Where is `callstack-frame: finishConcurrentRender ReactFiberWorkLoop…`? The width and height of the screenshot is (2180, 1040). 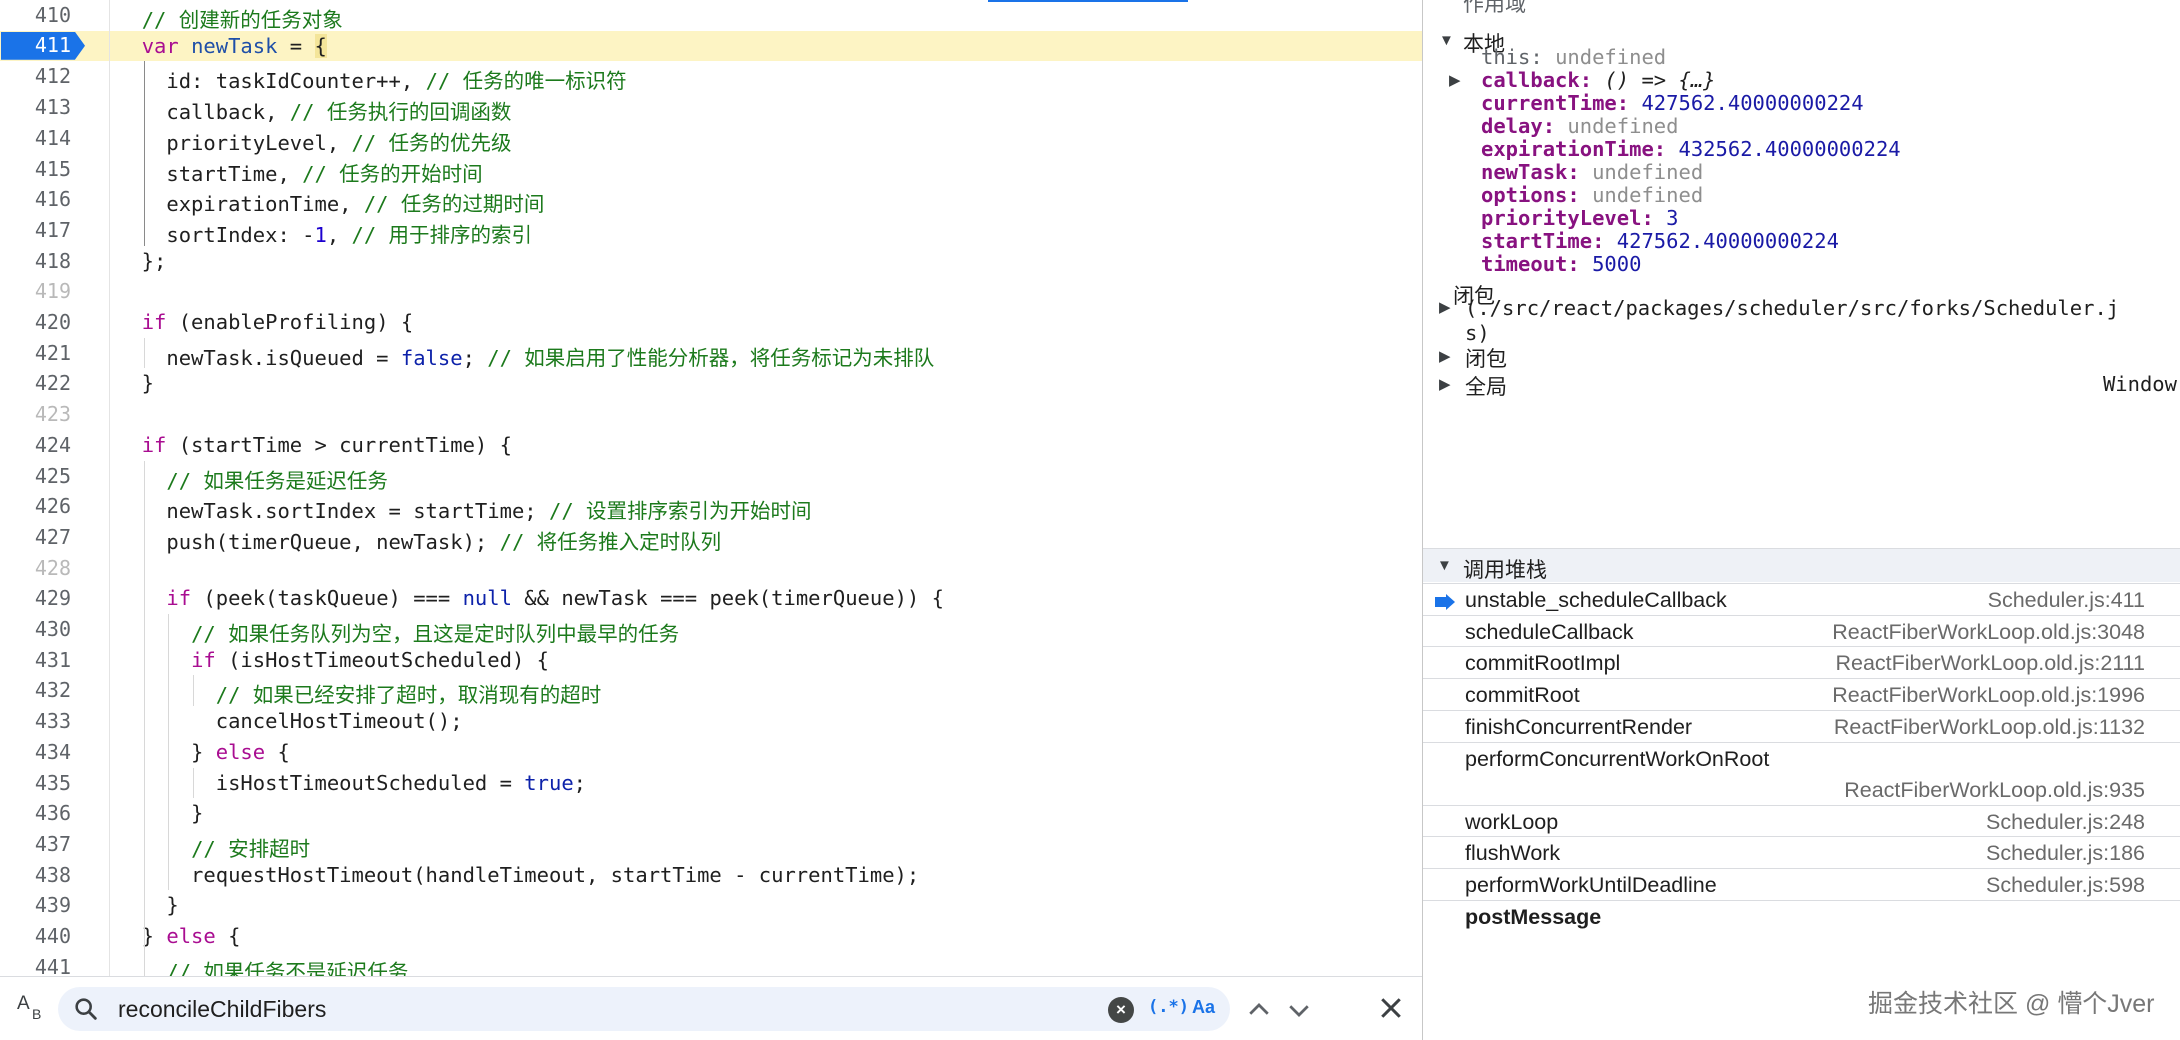
callstack-frame: finishConcurrentRender ReactFiberWorkLoop… is located at coordinates (1801, 725).